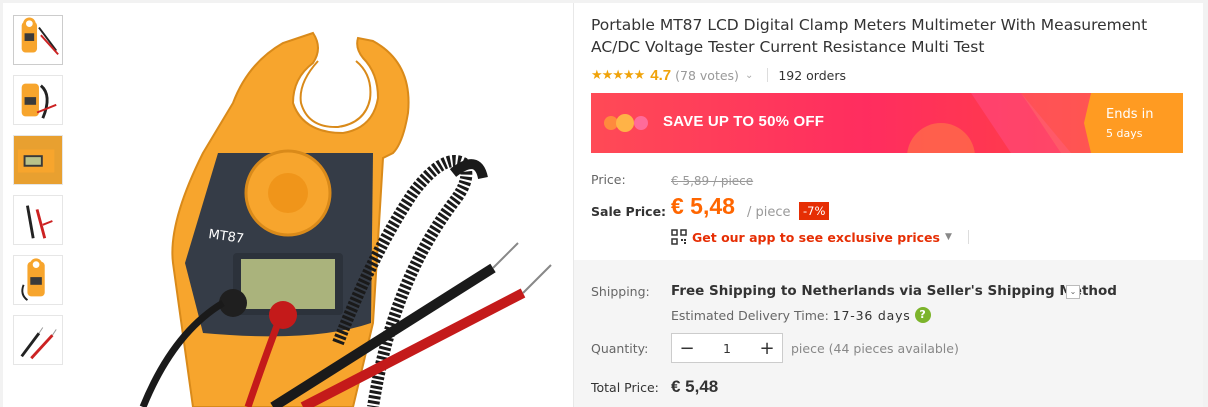 This screenshot has width=1208, height=407. I want to click on quantity-stepper: − 1 +, so click(727, 348).